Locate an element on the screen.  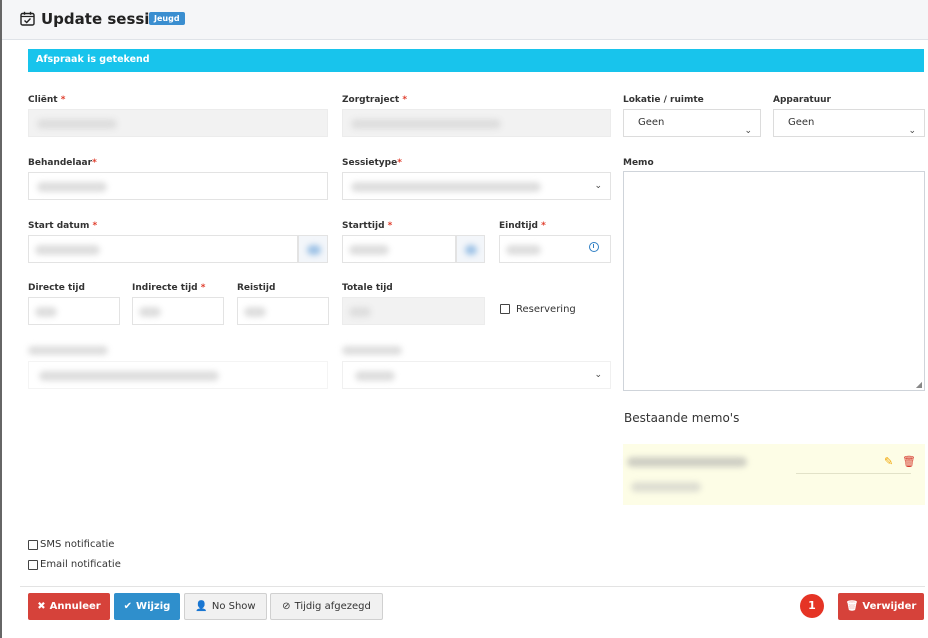
memo-item is located at coordinates (774, 474).